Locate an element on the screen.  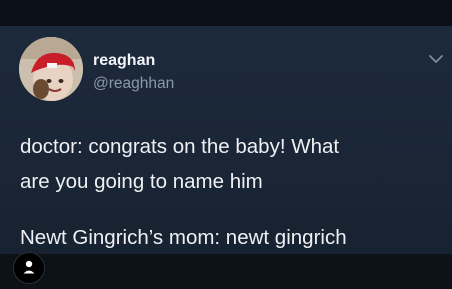
bottom-bar is located at coordinates (226, 271).